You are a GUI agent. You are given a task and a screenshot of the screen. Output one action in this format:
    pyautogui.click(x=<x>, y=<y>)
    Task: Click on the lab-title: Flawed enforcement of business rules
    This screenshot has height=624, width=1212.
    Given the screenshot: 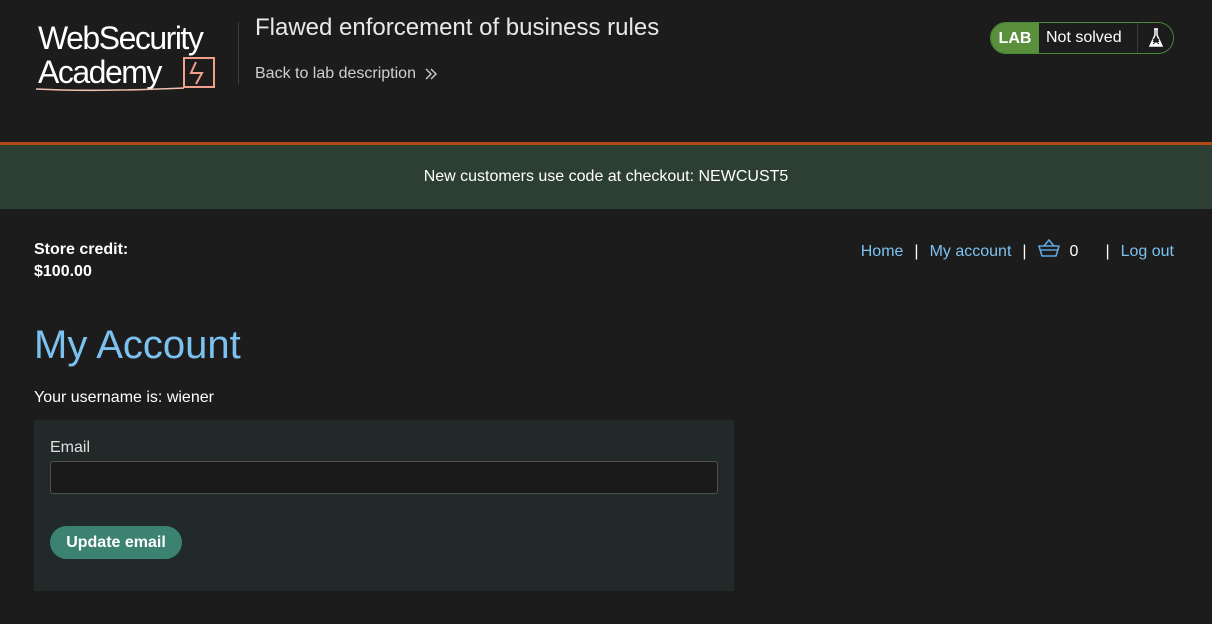 What is the action you would take?
    pyautogui.click(x=457, y=27)
    